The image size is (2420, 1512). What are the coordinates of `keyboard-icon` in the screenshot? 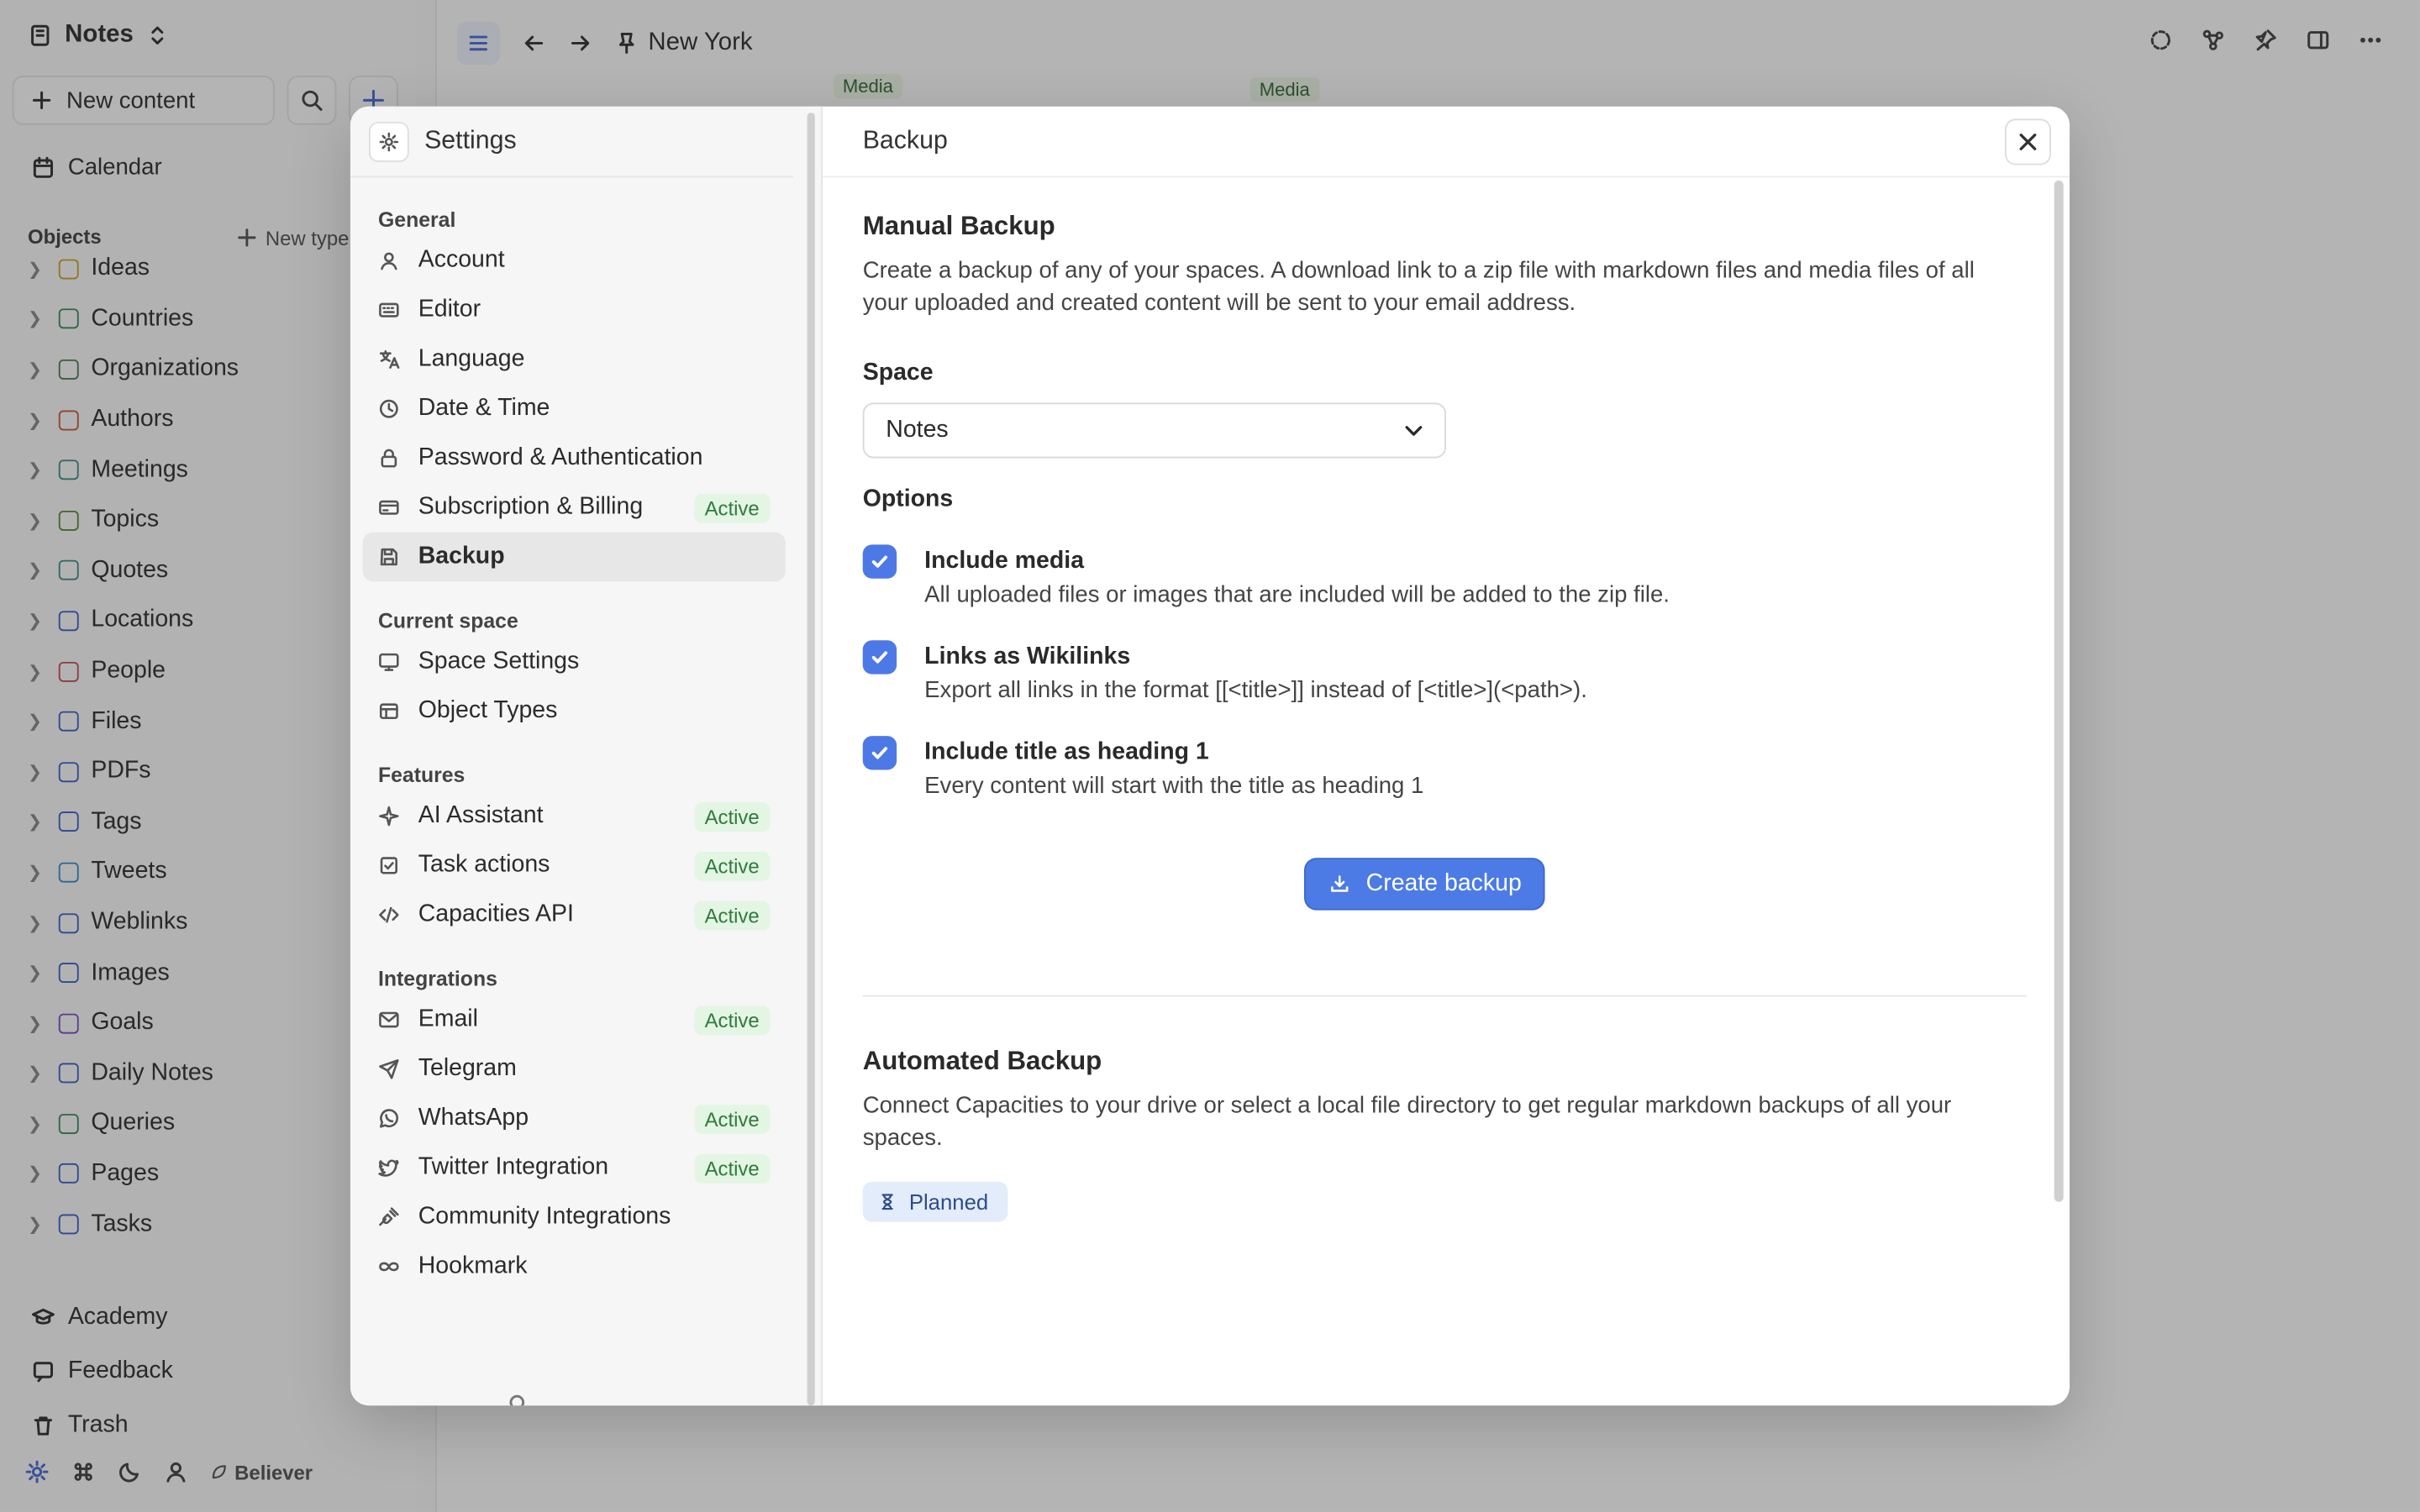 It's located at (389, 309).